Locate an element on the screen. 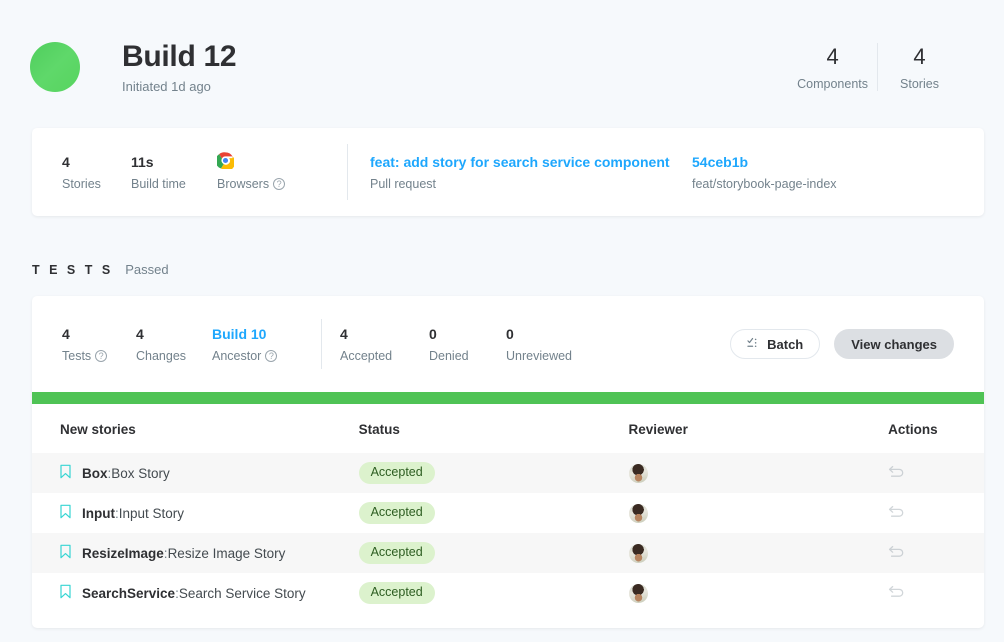 Image resolution: width=1004 pixels, height=642 pixels. unreviewed-count-value: 0 is located at coordinates (510, 334).